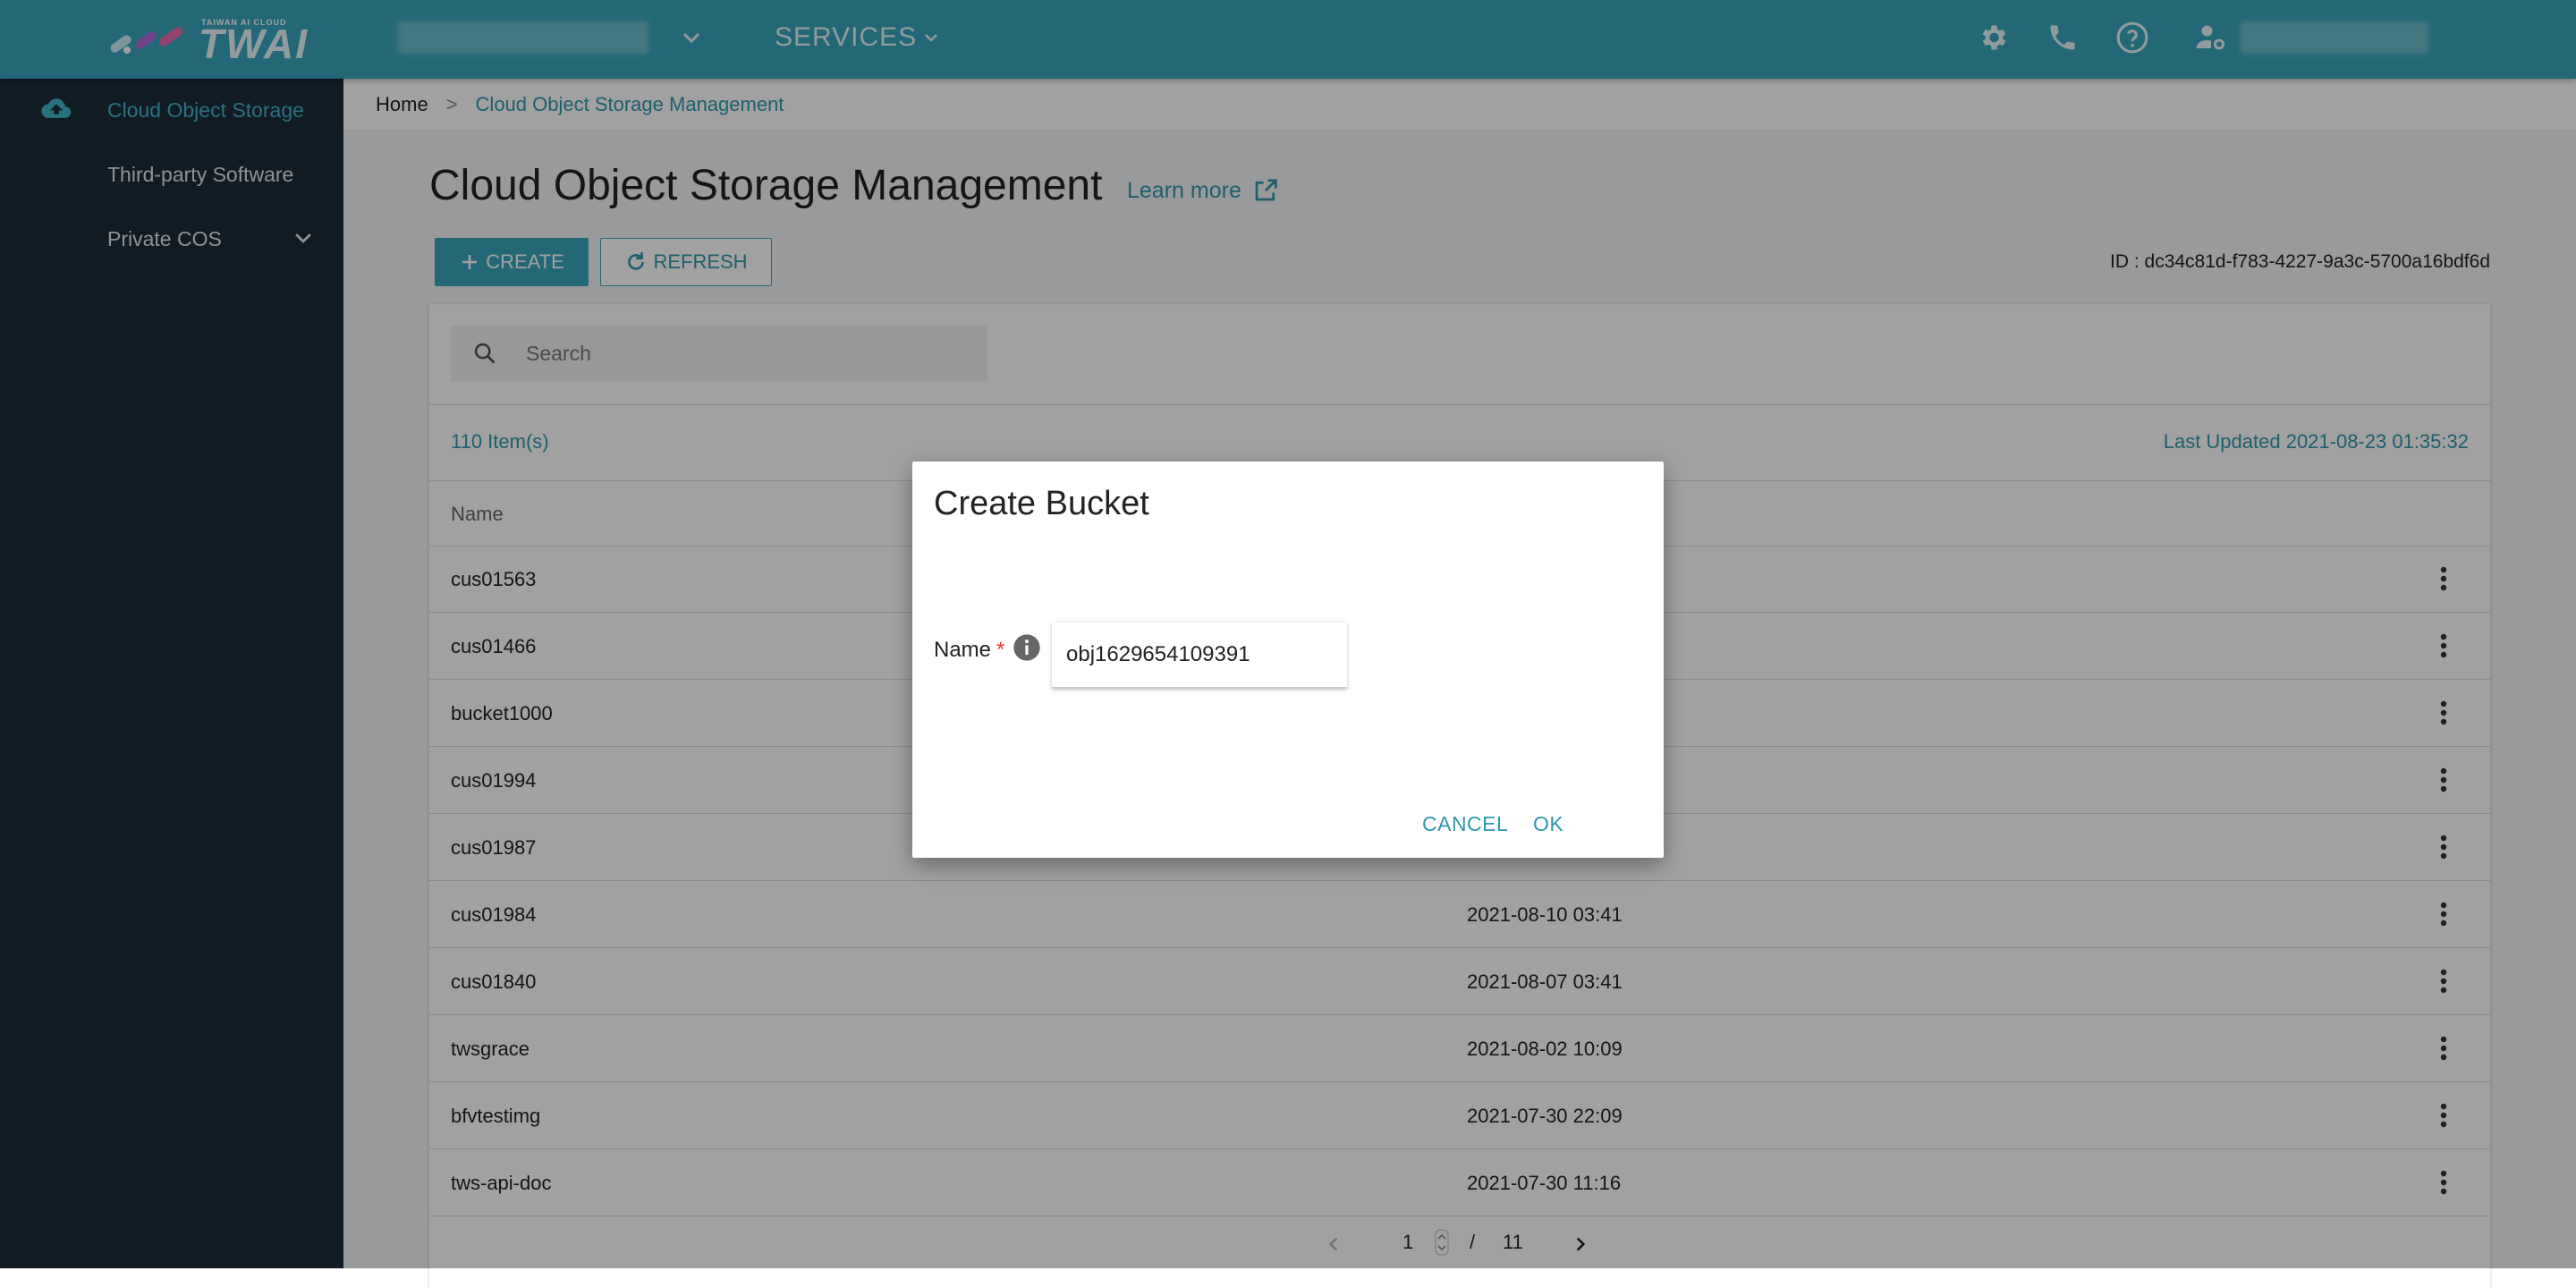  I want to click on required-mark: *, so click(1000, 650).